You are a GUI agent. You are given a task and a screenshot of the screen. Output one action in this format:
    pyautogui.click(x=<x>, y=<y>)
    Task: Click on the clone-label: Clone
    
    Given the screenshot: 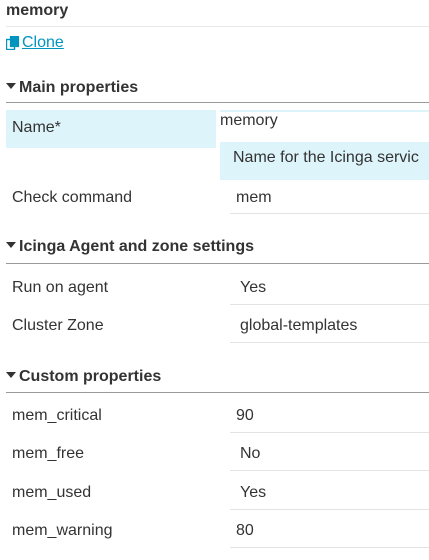 What is the action you would take?
    pyautogui.click(x=43, y=42)
    